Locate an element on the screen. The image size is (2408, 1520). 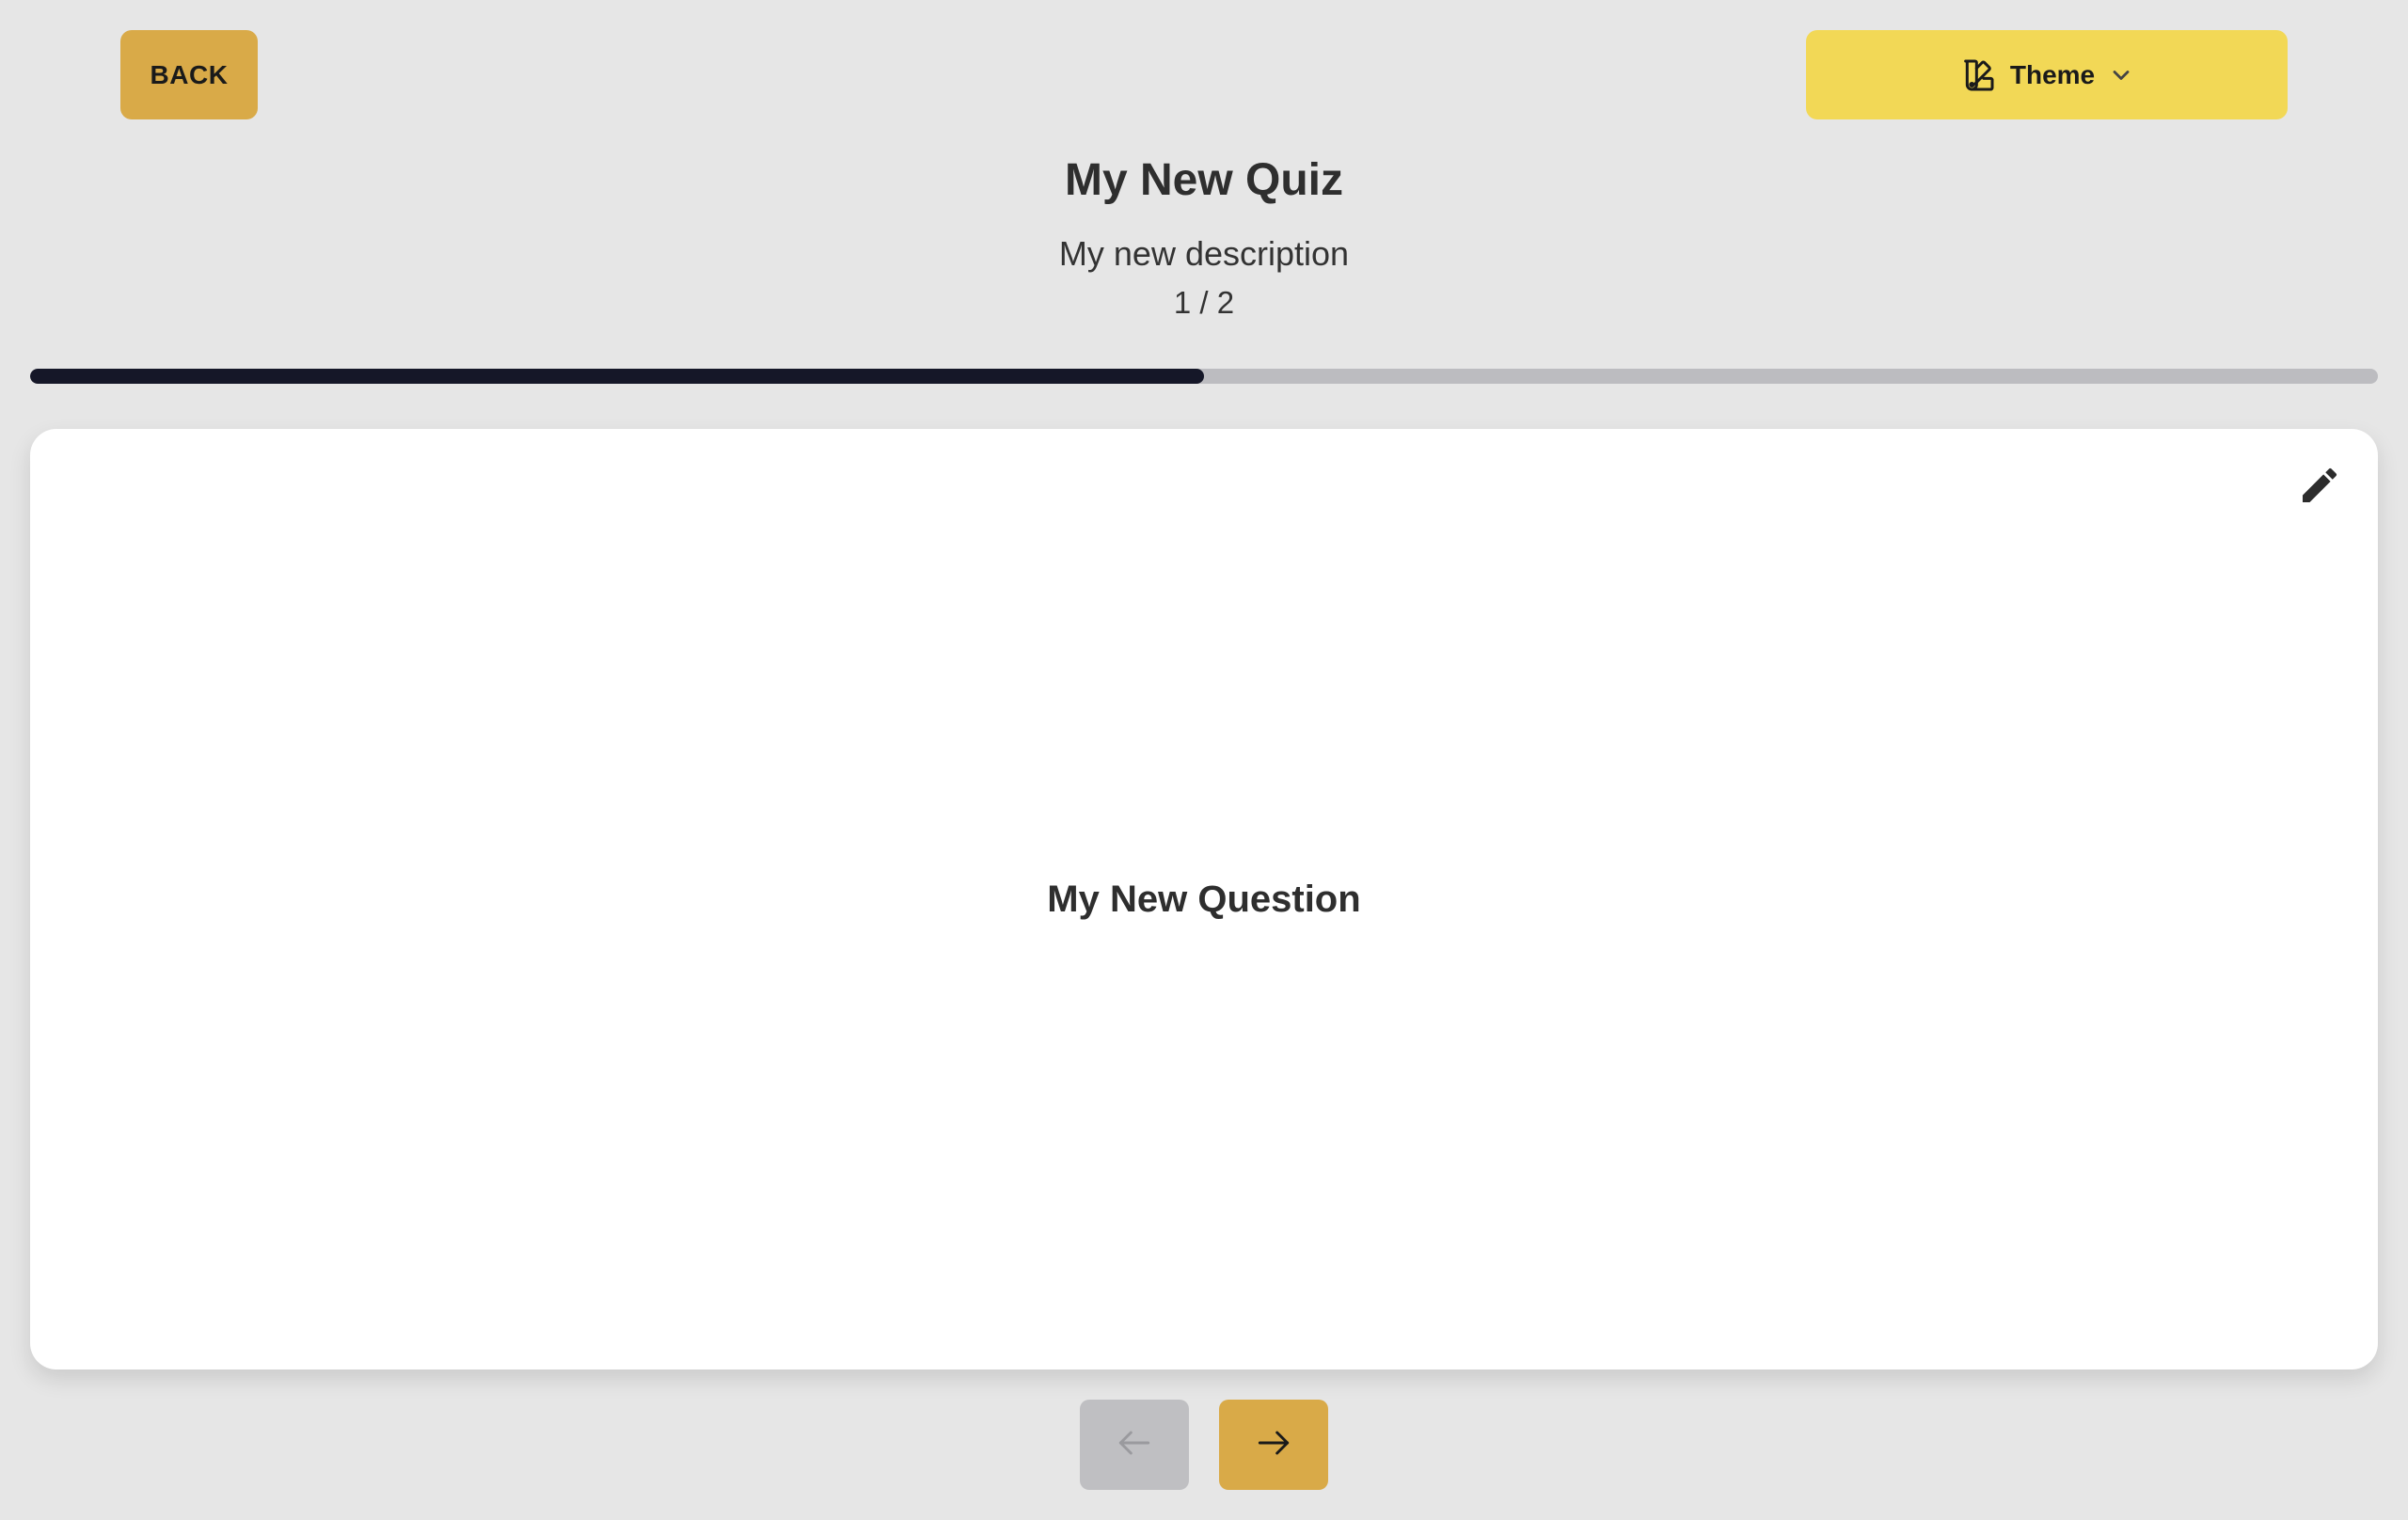
question-counter: 1 / 2 is located at coordinates (1204, 302).